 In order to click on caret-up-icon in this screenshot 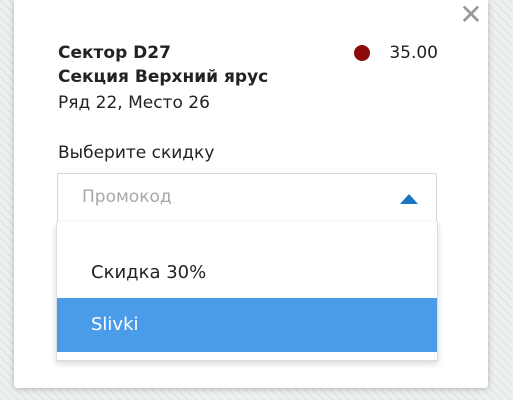, I will do `click(409, 199)`.